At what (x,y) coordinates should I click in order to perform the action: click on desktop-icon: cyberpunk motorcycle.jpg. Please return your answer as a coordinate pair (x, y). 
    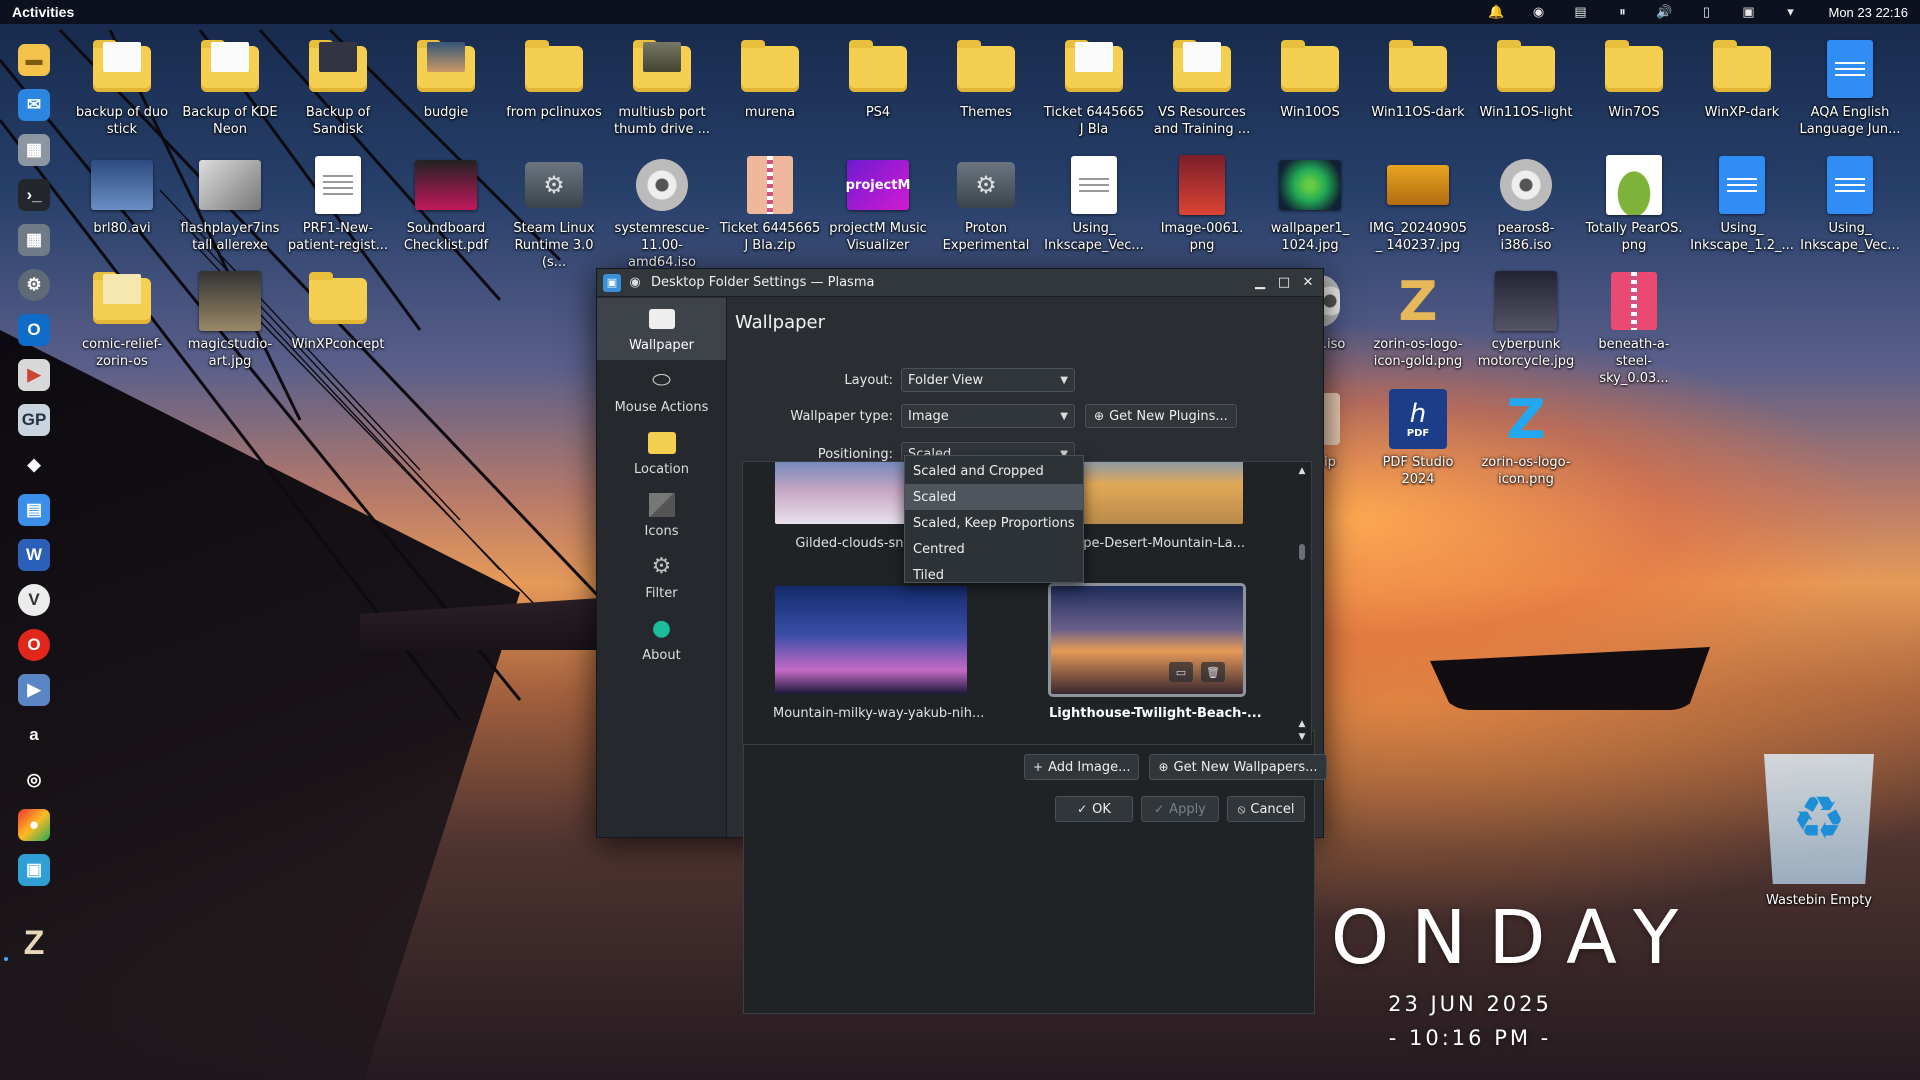
    Looking at the image, I should click on (1526, 320).